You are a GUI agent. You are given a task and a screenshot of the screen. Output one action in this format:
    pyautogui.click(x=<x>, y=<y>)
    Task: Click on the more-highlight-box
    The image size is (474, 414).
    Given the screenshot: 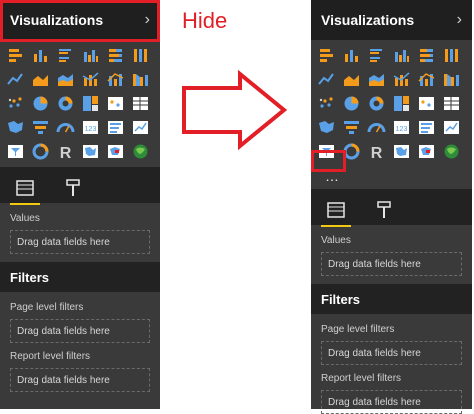 What is the action you would take?
    pyautogui.click(x=328, y=161)
    